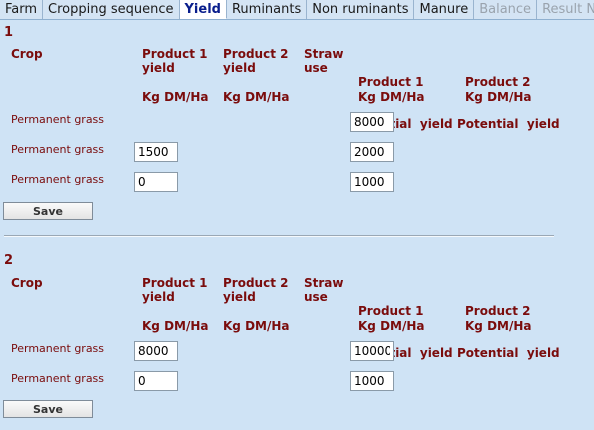  Describe the element at coordinates (565, 9) in the screenshot. I see `tab-result-n: Result N` at that location.